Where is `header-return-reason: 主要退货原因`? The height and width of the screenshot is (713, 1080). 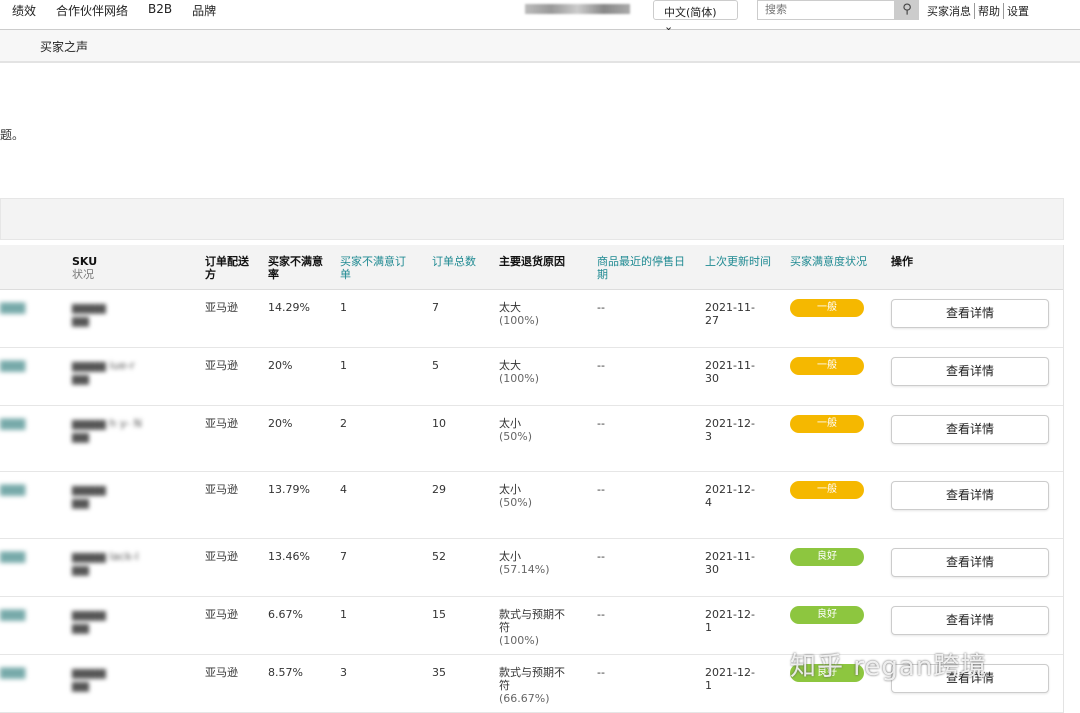
header-return-reason: 主要退货原因 is located at coordinates (532, 261).